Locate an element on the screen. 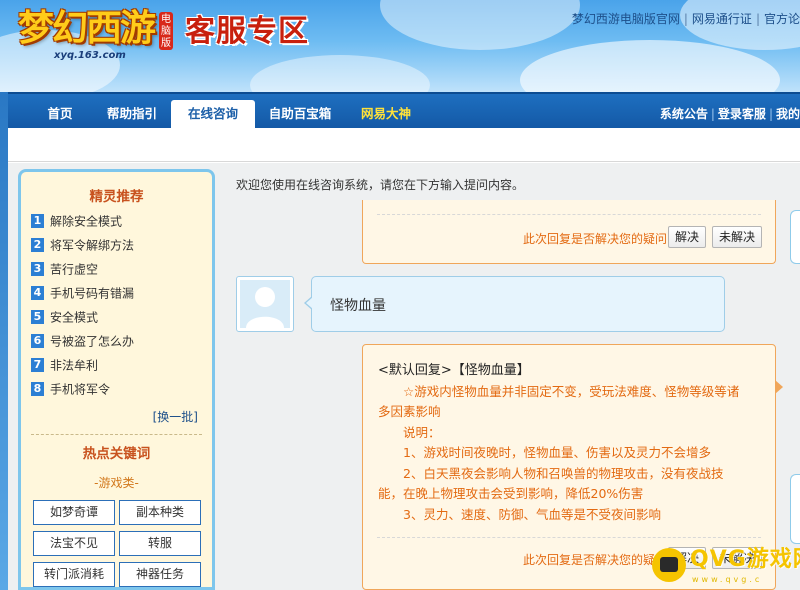  item-number-badge: 8 is located at coordinates (37, 388).